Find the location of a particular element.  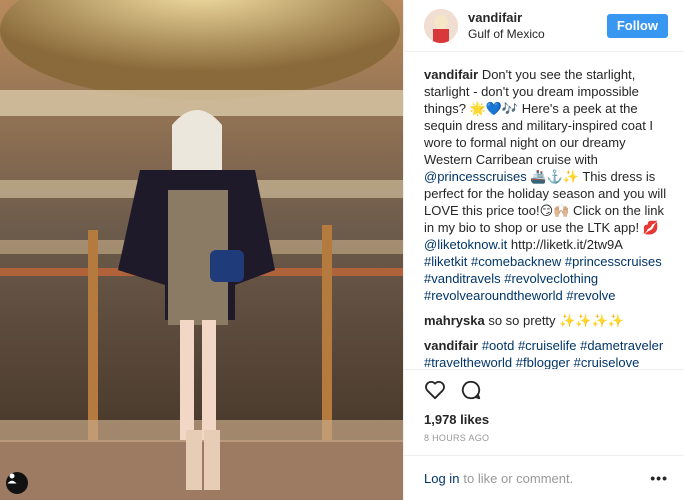

login-bar: Log in to like or comment. ••• is located at coordinates (544, 477).